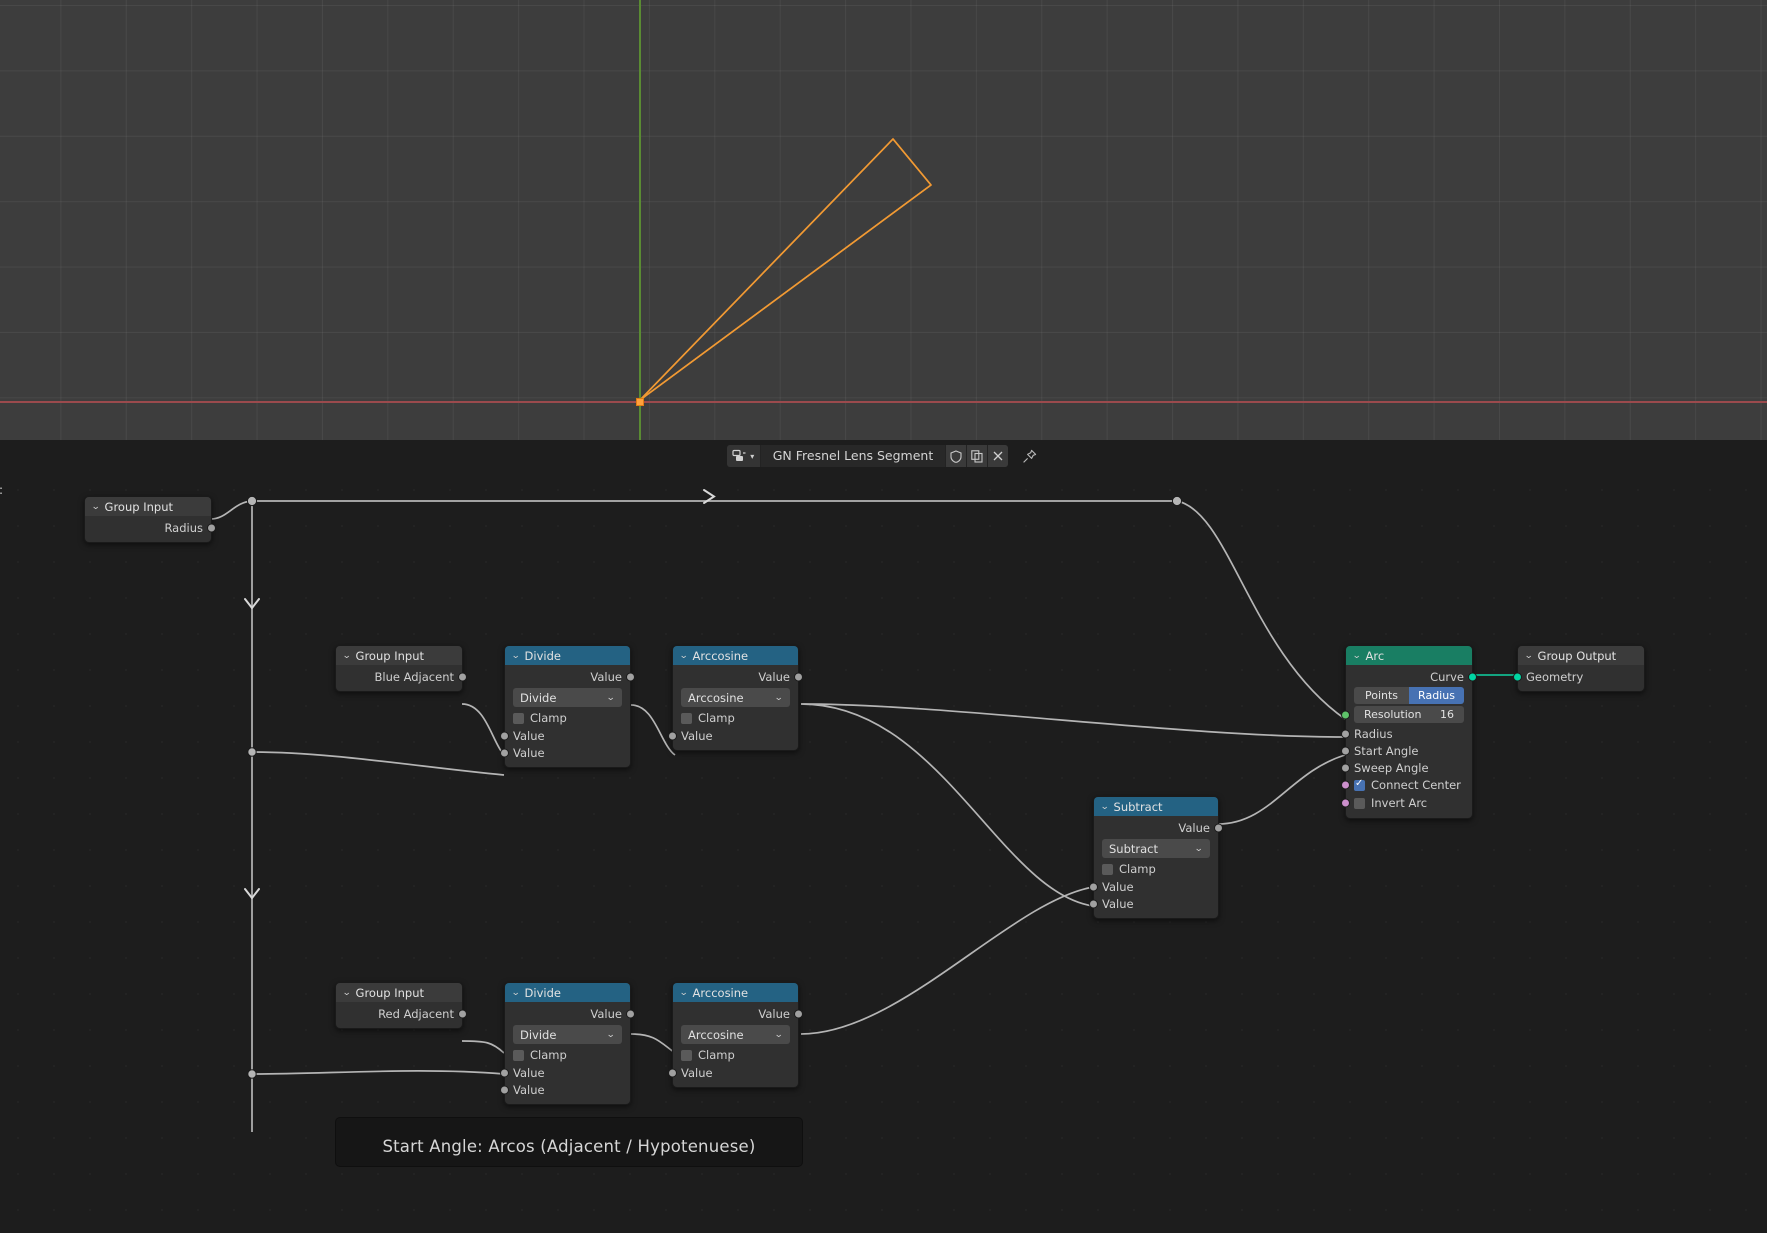  What do you see at coordinates (853, 456) in the screenshot?
I see `node-tree-name-field: GN Fresnel Lens Segment` at bounding box center [853, 456].